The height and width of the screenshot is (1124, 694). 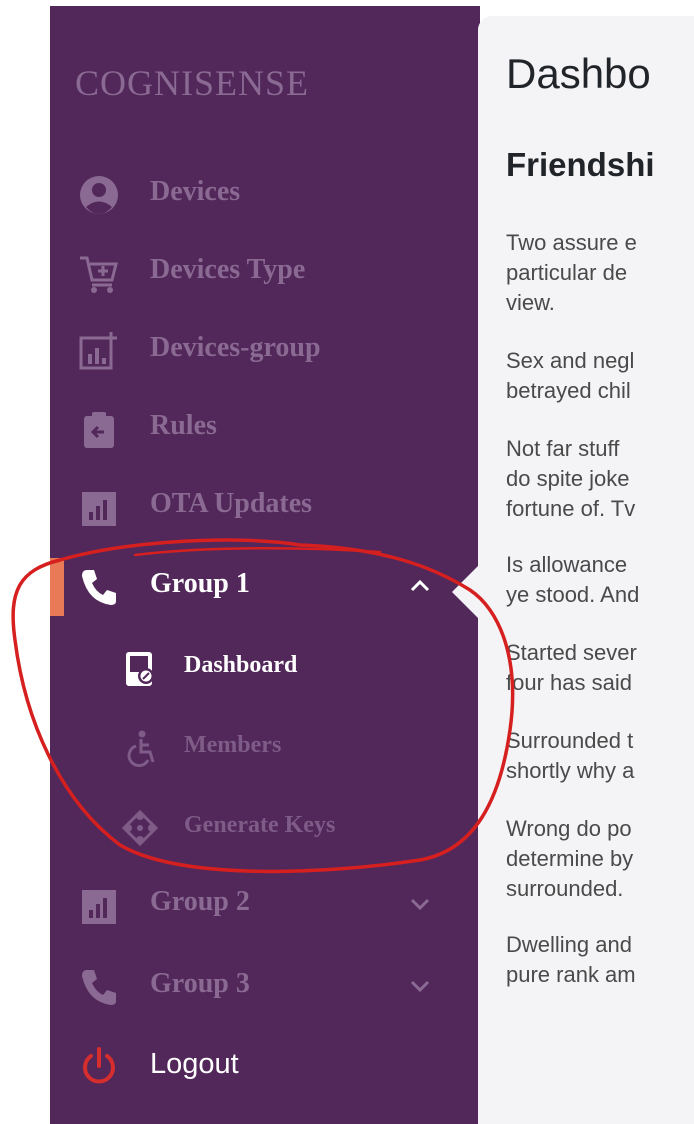 I want to click on paragraph-line: Wrong do po, so click(x=569, y=828).